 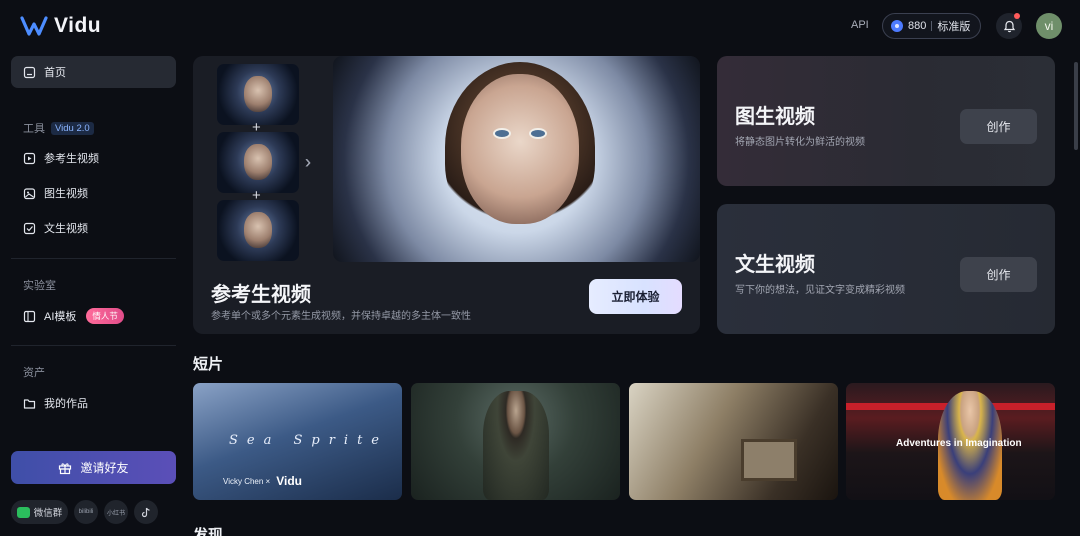 I want to click on hero-image-face, so click(x=520, y=149).